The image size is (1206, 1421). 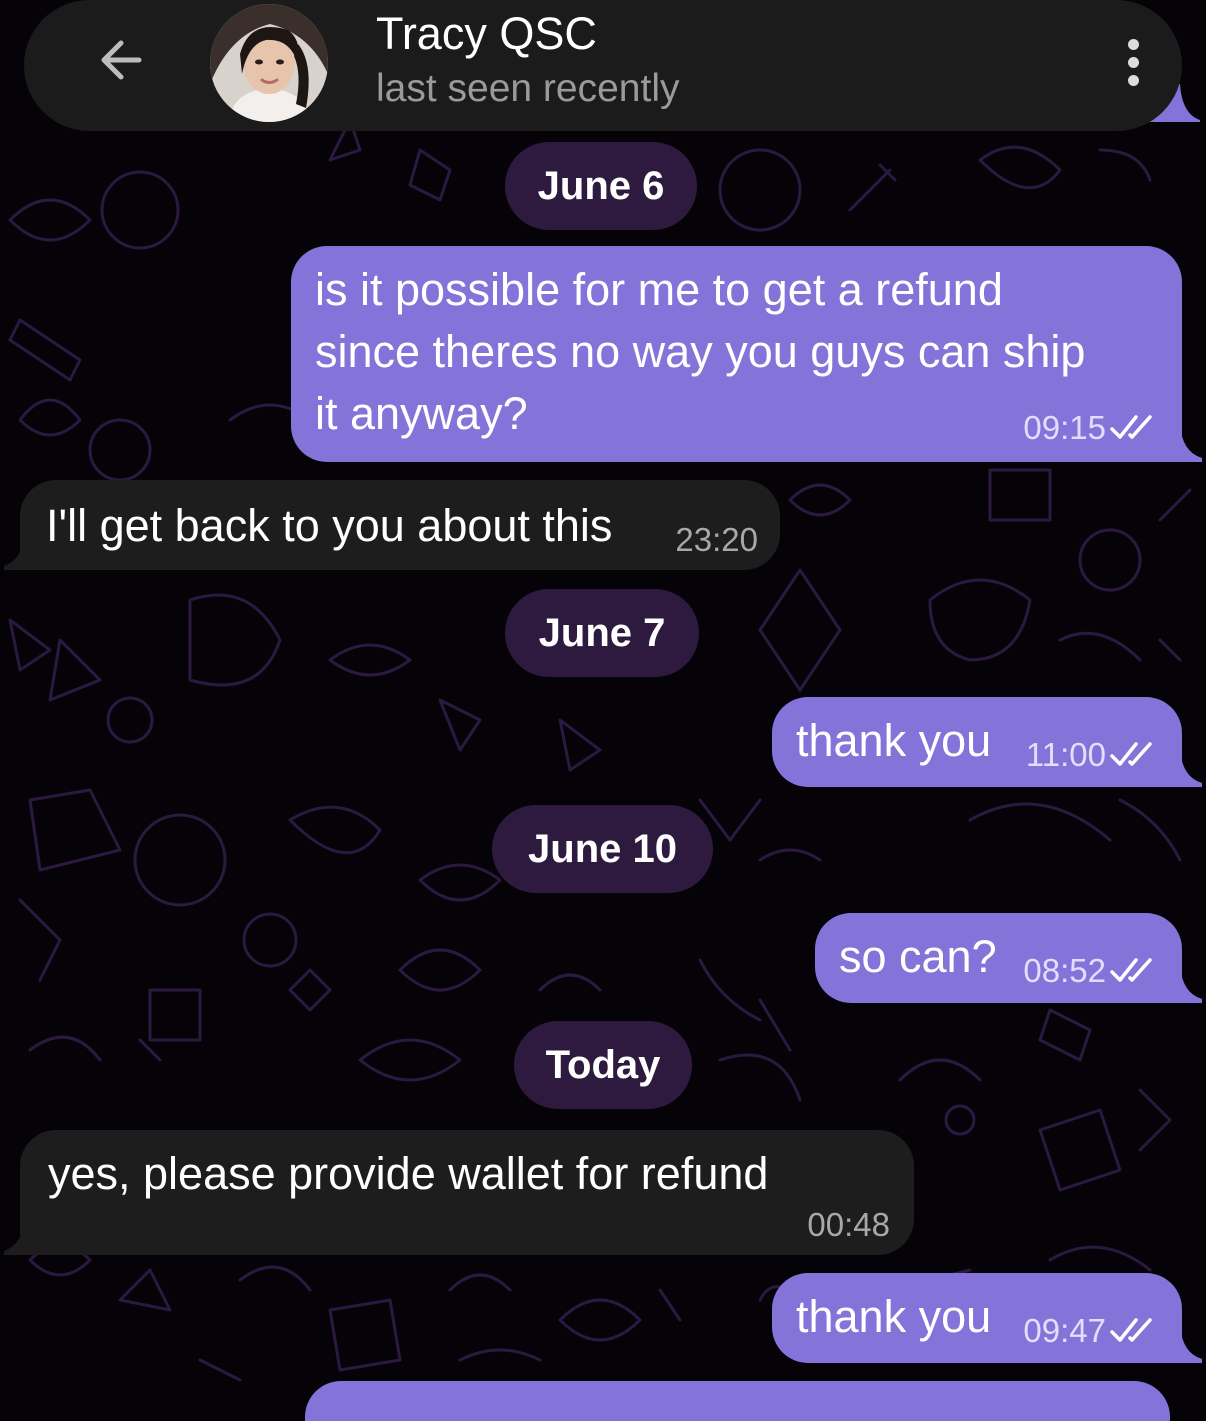 I want to click on contact-name: Tracy QSC, so click(x=486, y=34).